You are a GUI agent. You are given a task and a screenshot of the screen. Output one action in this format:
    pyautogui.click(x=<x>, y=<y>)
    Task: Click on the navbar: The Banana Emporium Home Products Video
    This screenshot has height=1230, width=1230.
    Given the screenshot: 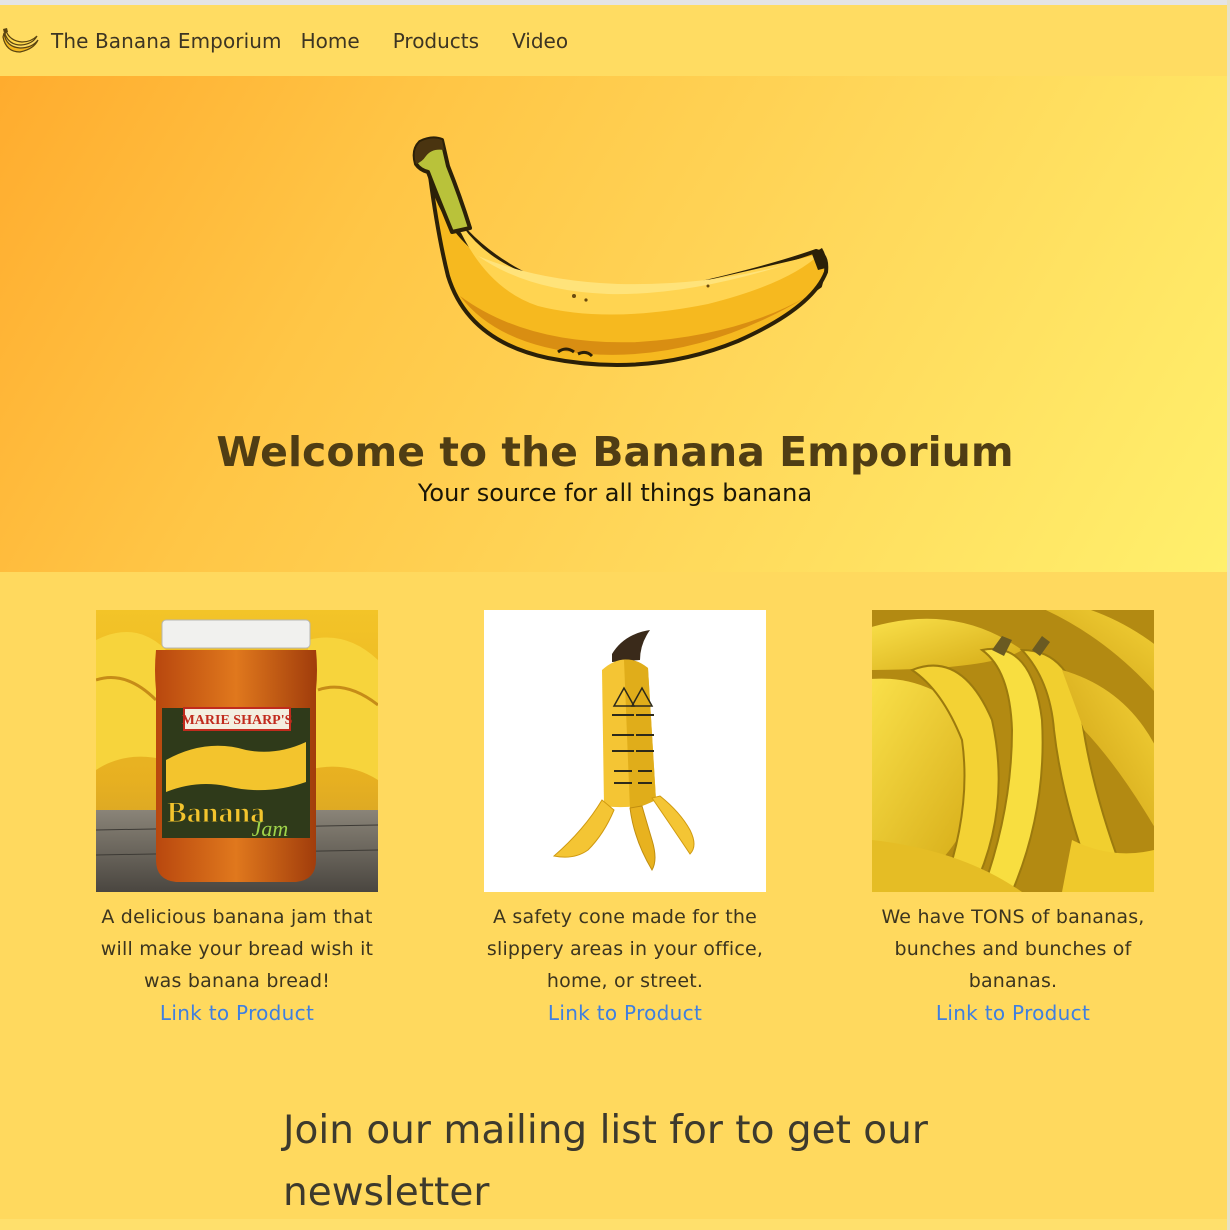 What is the action you would take?
    pyautogui.click(x=615, y=40)
    